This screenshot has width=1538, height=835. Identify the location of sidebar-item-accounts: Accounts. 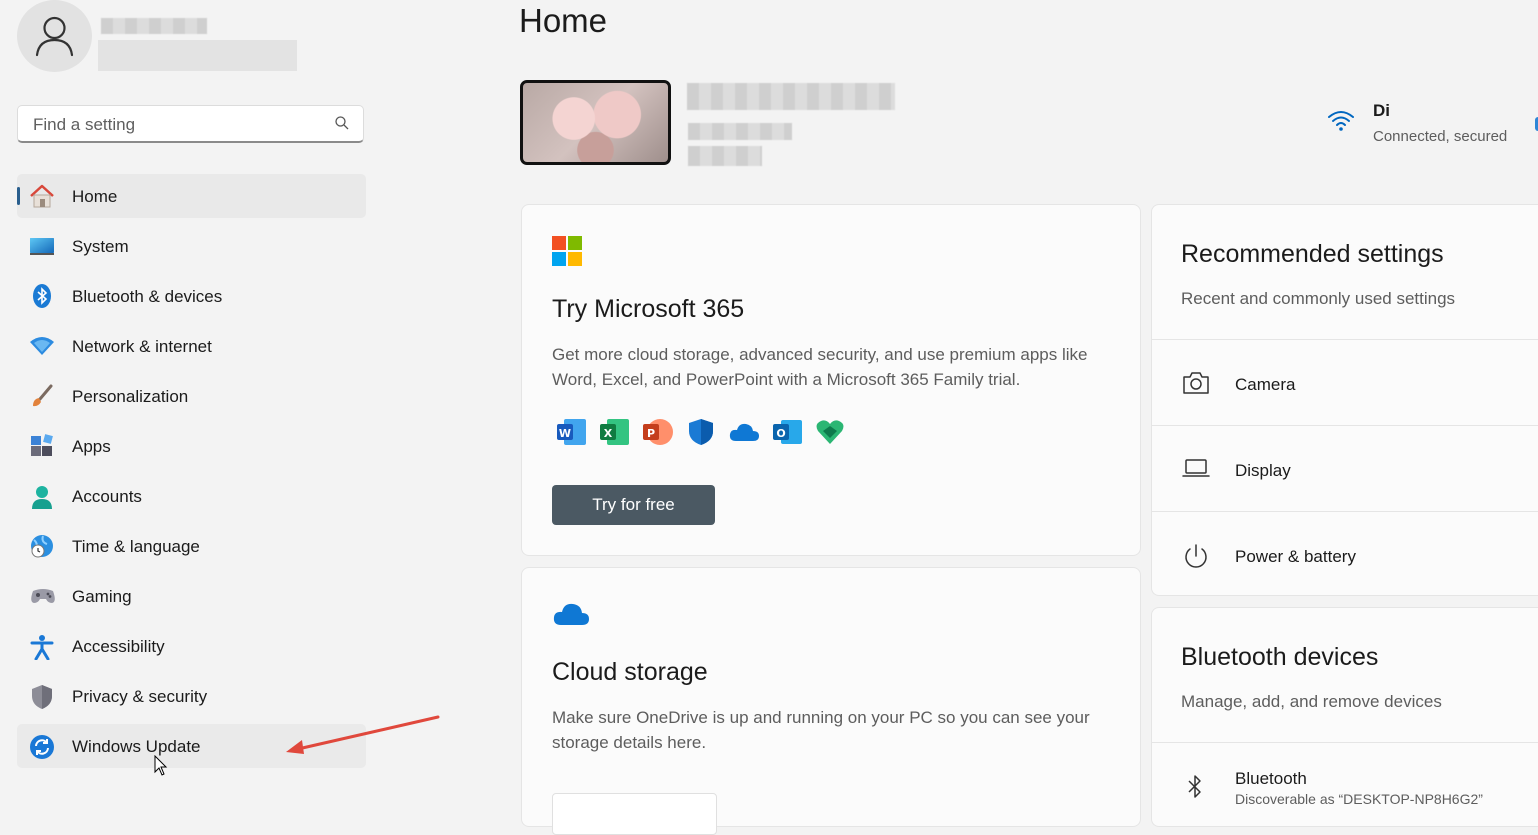
(191, 496).